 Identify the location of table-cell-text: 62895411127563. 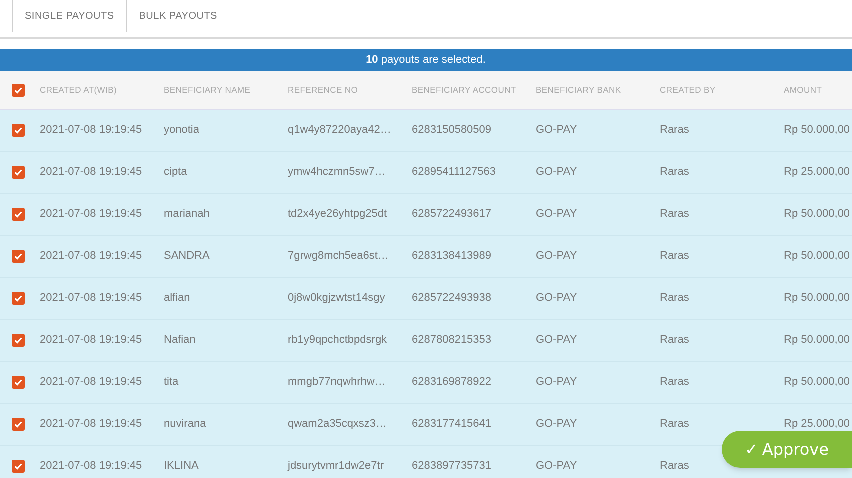
(454, 172).